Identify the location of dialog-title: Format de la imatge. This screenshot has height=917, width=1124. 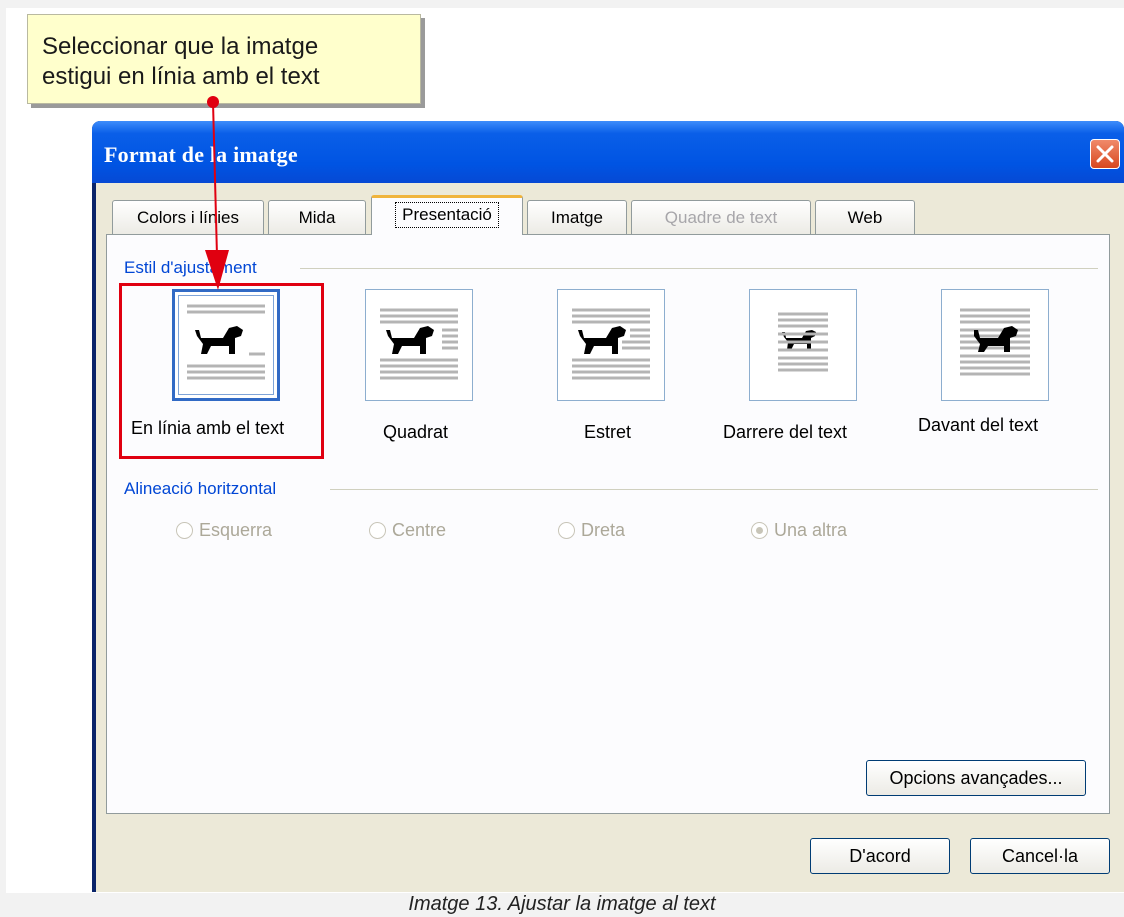
(201, 154).